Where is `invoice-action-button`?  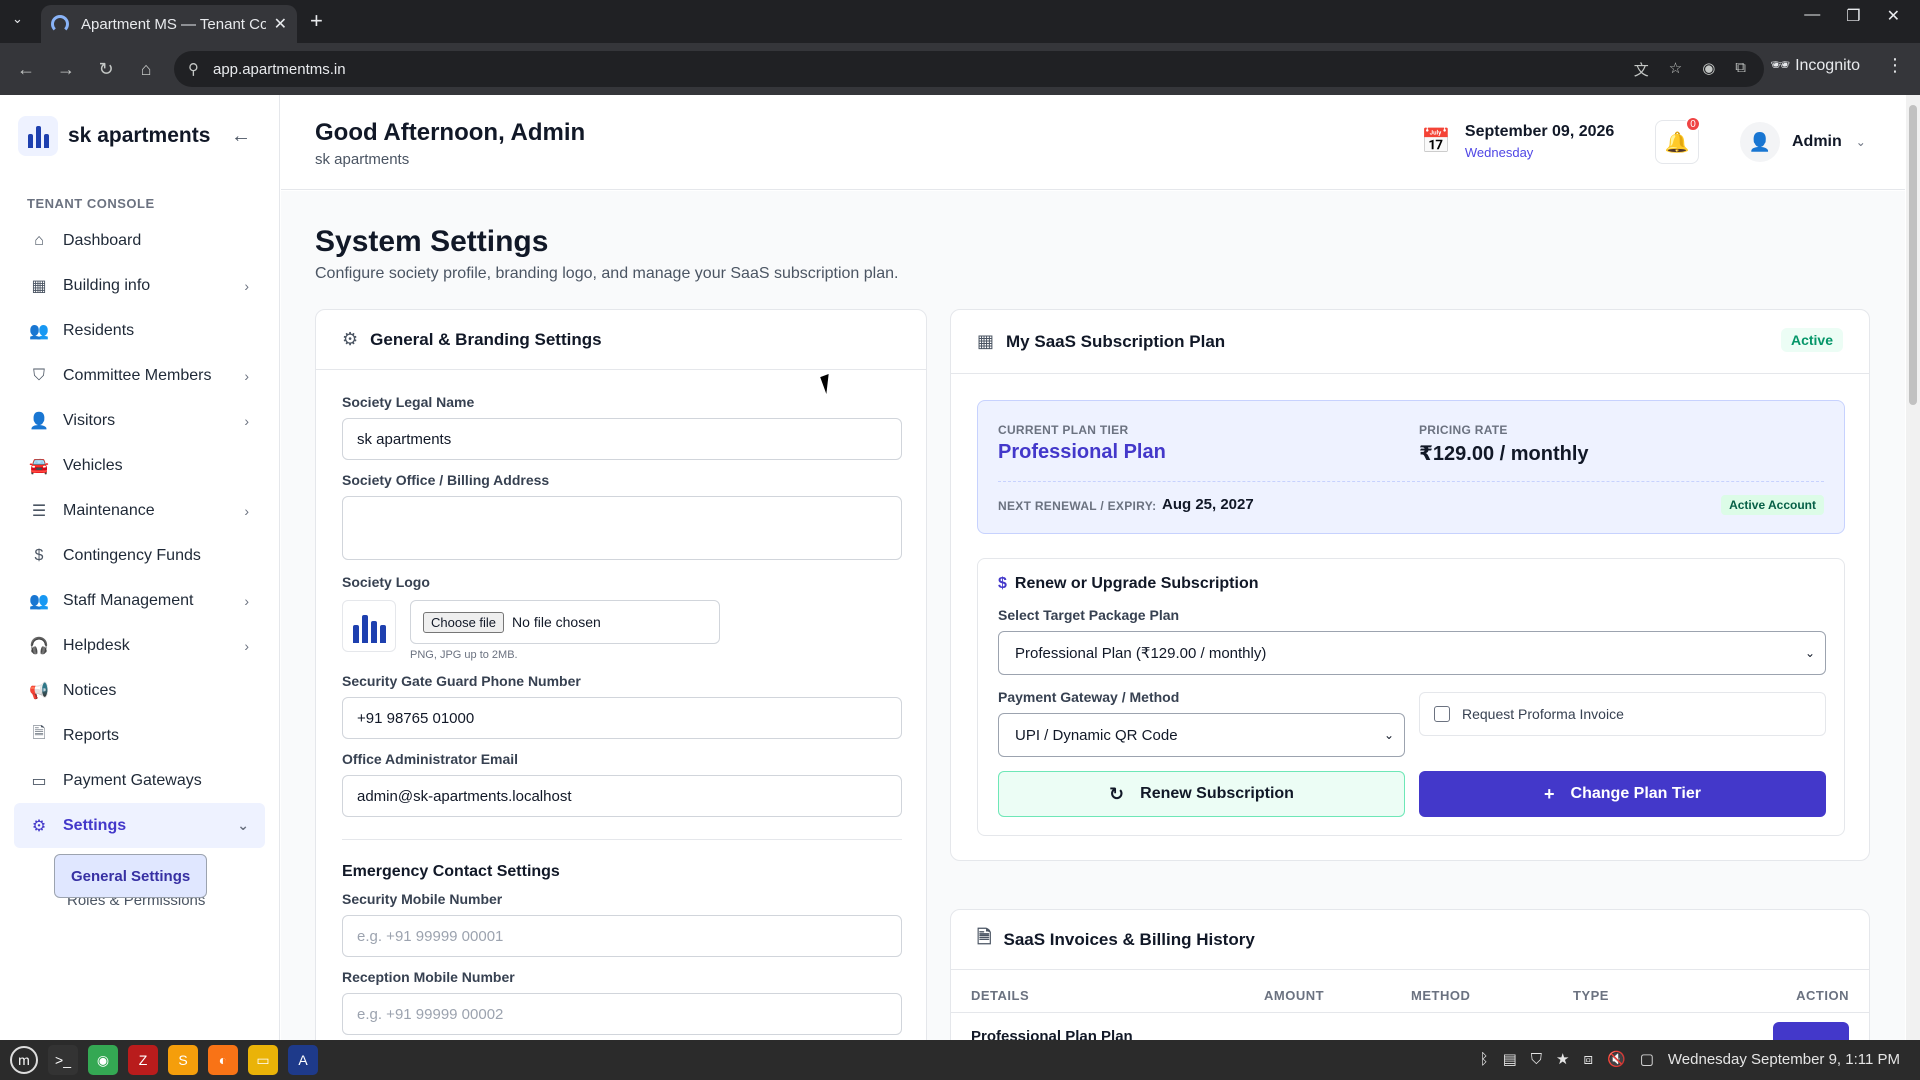
invoice-action-button is located at coordinates (1811, 1031).